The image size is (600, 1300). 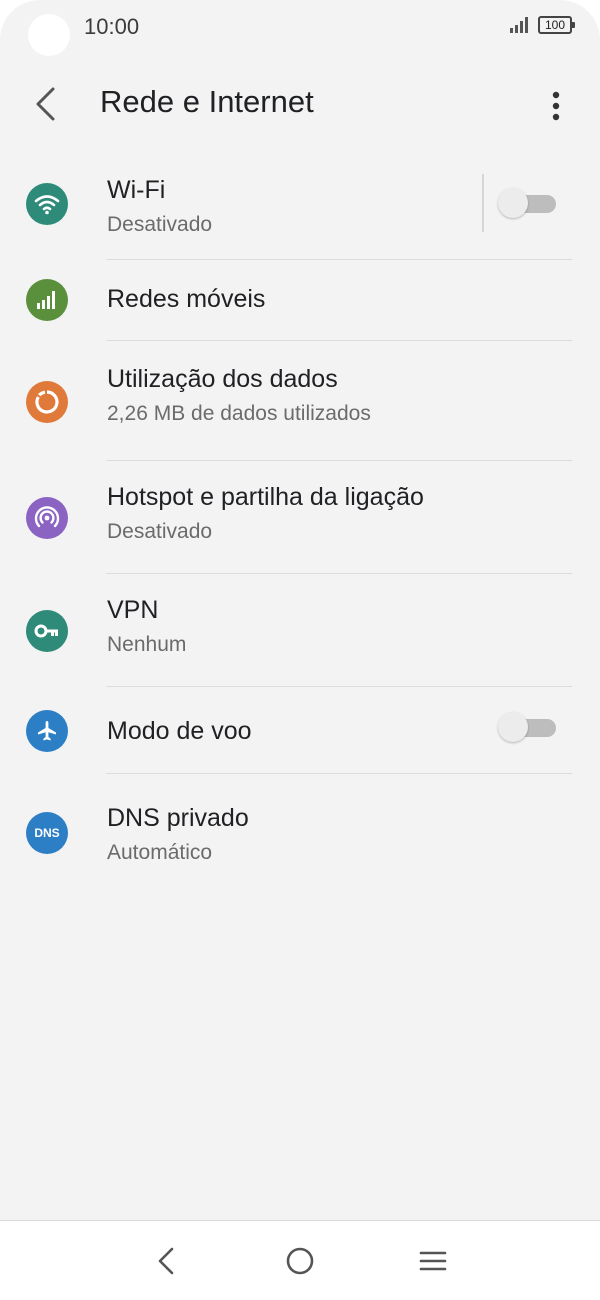 What do you see at coordinates (178, 818) in the screenshot?
I see `private-dns-title: DNS privado` at bounding box center [178, 818].